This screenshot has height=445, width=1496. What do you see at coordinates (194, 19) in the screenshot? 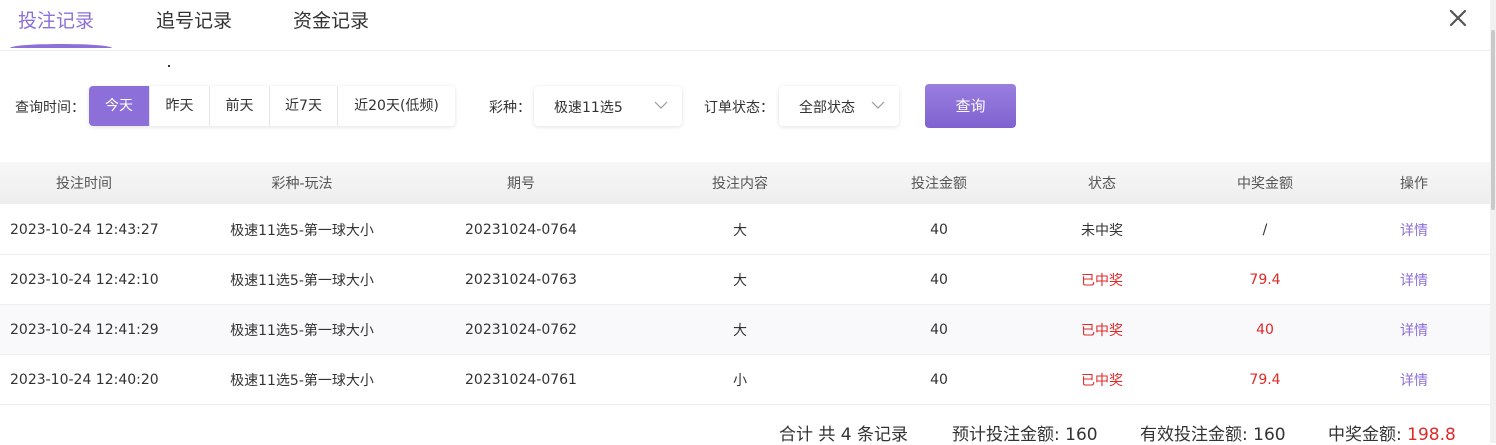
I see `tab-chase-records: 追号记录` at bounding box center [194, 19].